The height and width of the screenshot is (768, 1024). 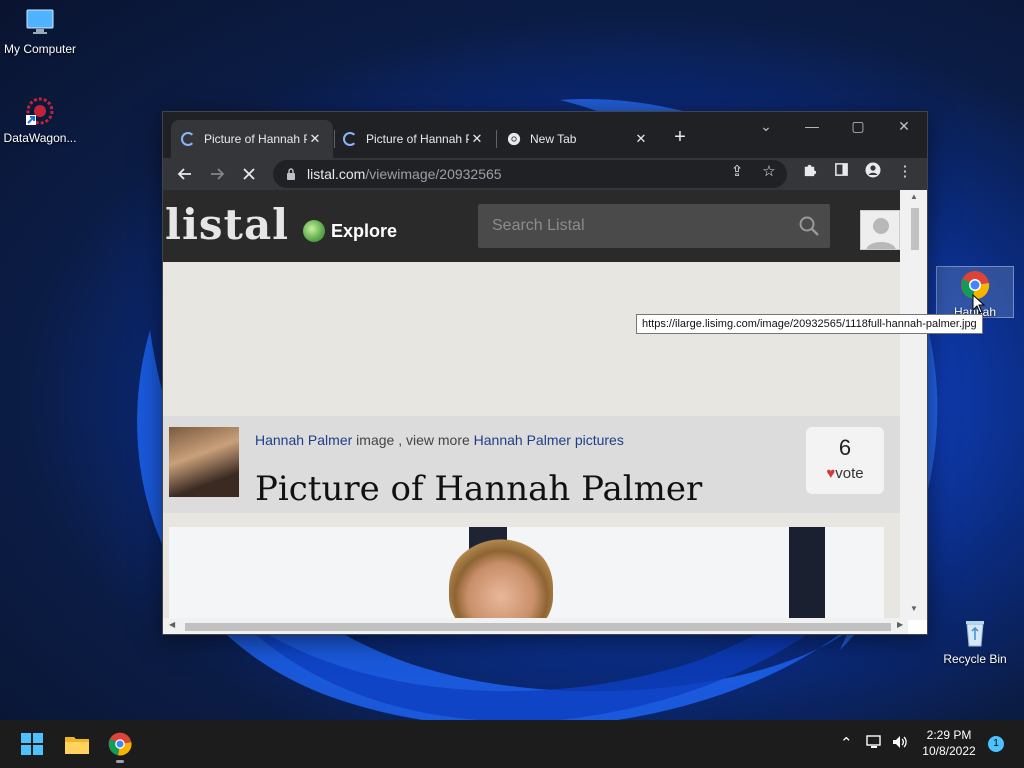 I want to click on file-explorer-button, so click(x=77, y=744).